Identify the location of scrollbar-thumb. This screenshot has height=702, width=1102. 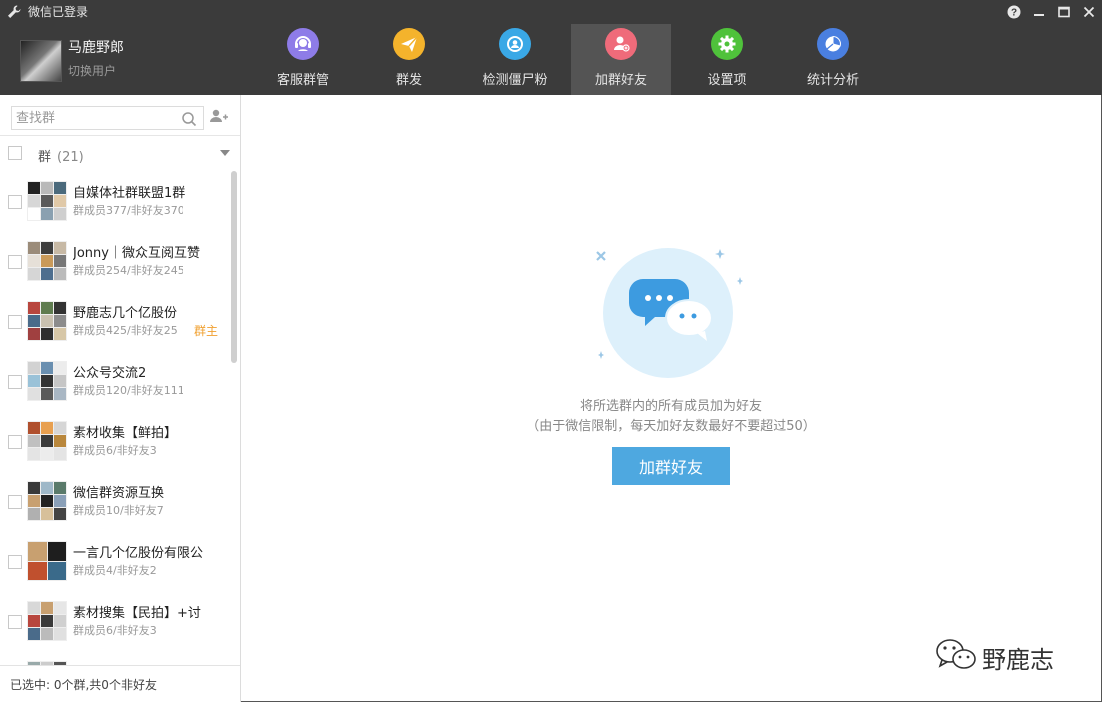
(234, 267).